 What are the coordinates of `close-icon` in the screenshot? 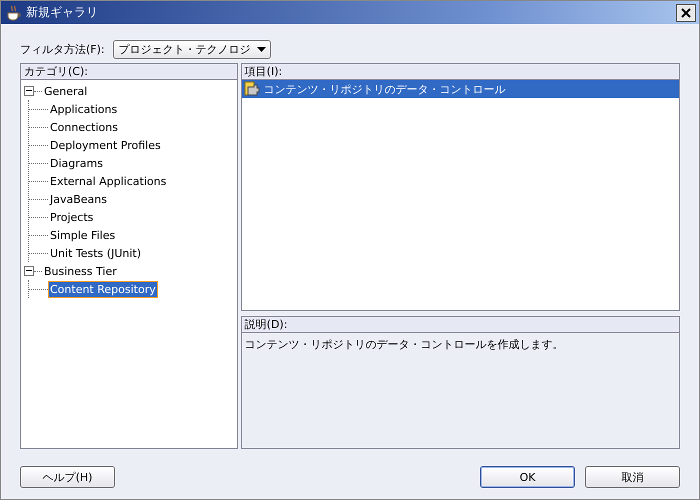 It's located at (686, 13).